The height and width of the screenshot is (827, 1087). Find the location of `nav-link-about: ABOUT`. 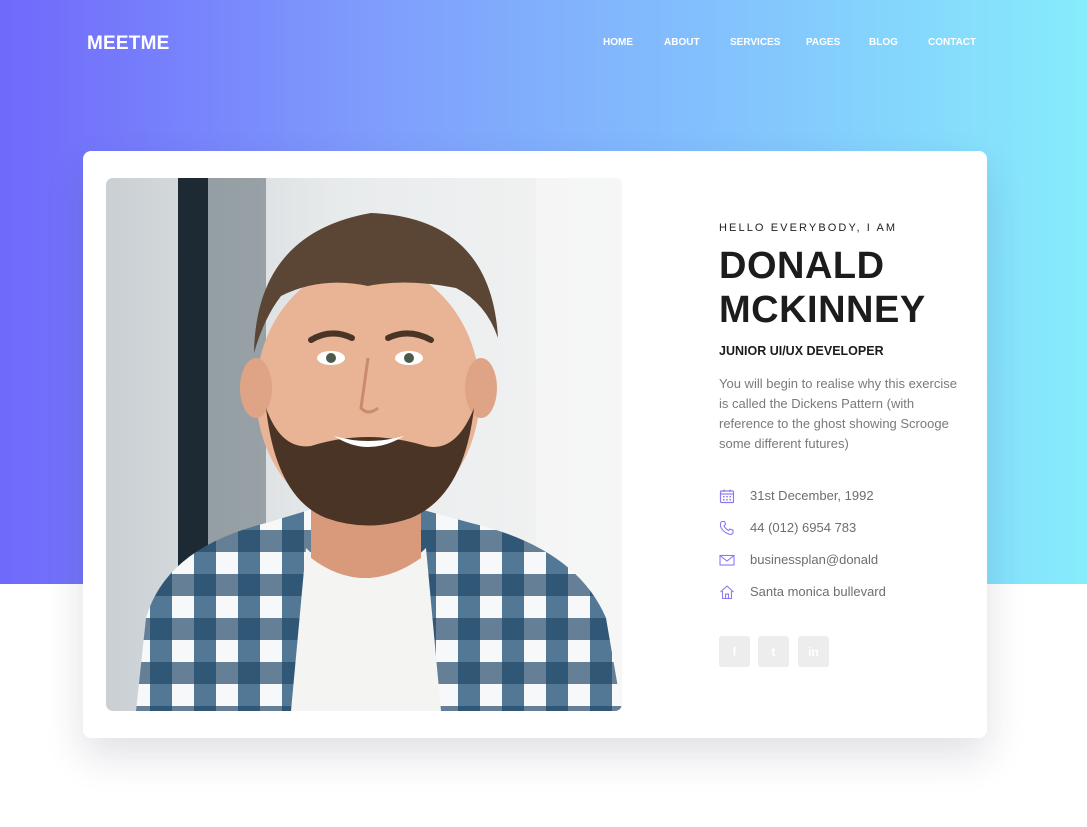

nav-link-about: ABOUT is located at coordinates (682, 42).